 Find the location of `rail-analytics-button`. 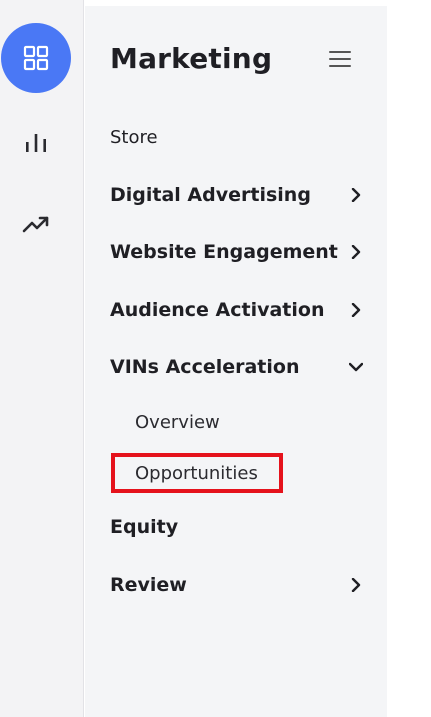

rail-analytics-button is located at coordinates (36, 142).